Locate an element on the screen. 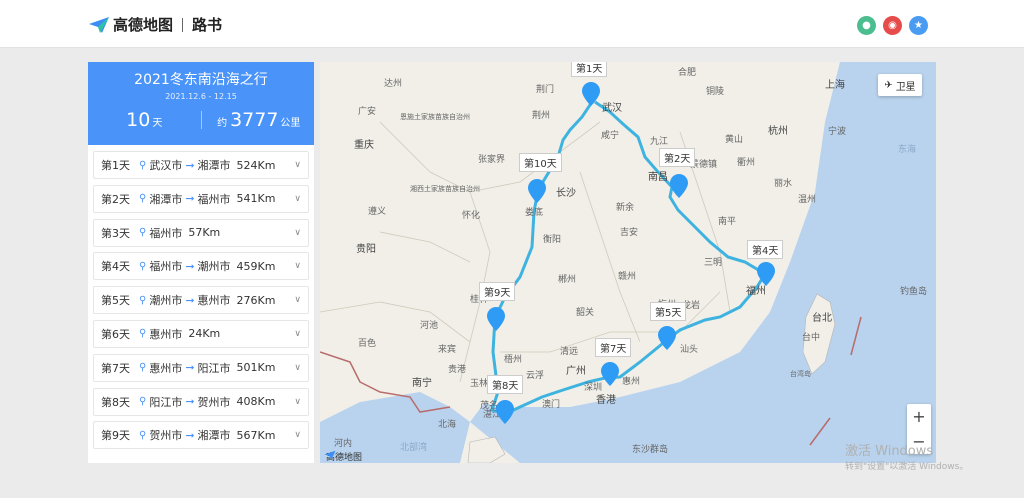  day-from: 惠州市 is located at coordinates (166, 368).